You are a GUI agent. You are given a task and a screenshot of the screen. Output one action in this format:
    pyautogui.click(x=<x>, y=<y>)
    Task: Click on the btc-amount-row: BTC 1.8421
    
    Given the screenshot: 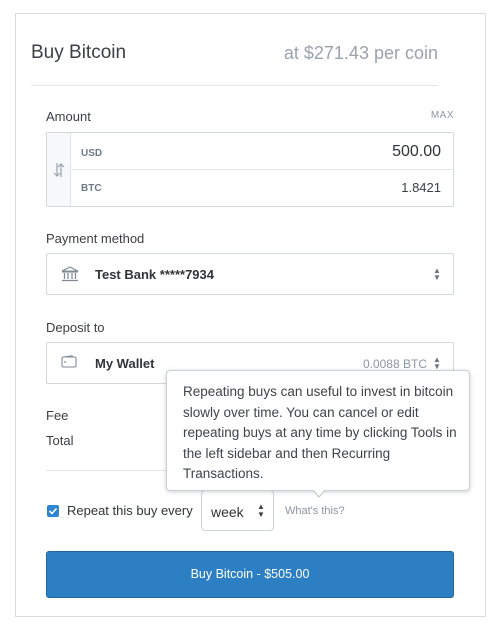 What is the action you would take?
    pyautogui.click(x=262, y=188)
    